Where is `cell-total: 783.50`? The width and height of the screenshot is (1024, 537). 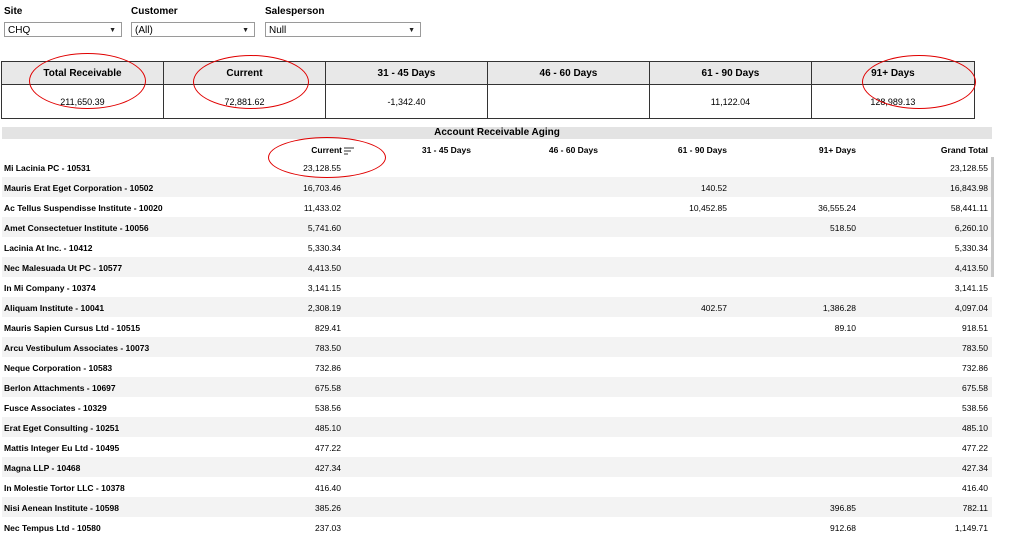 cell-total: 783.50 is located at coordinates (975, 348).